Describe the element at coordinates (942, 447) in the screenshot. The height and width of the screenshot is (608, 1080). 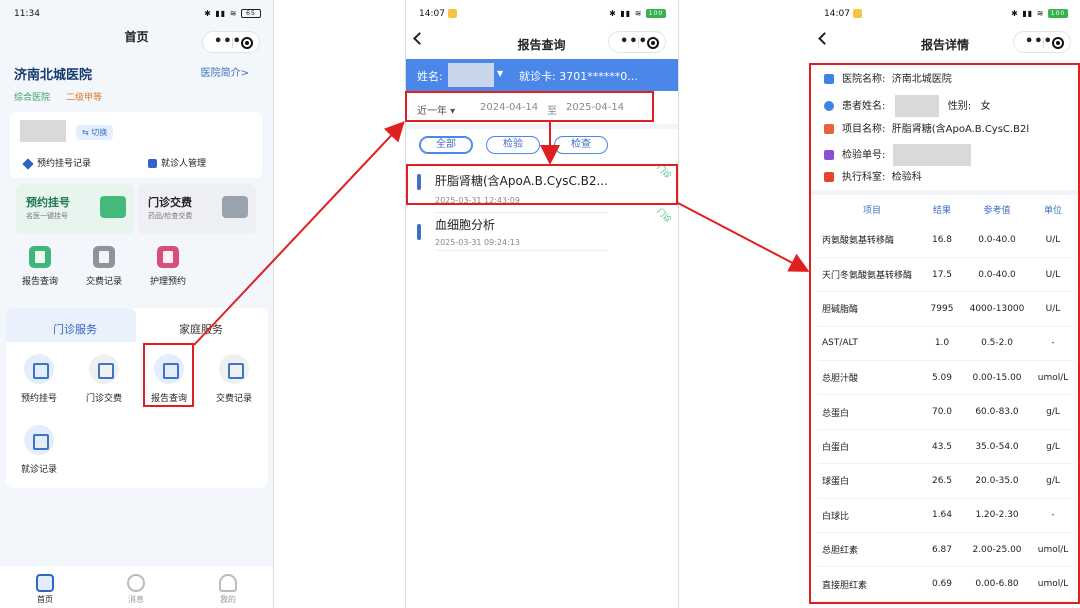
I see `cell-result: 43.5` at that location.